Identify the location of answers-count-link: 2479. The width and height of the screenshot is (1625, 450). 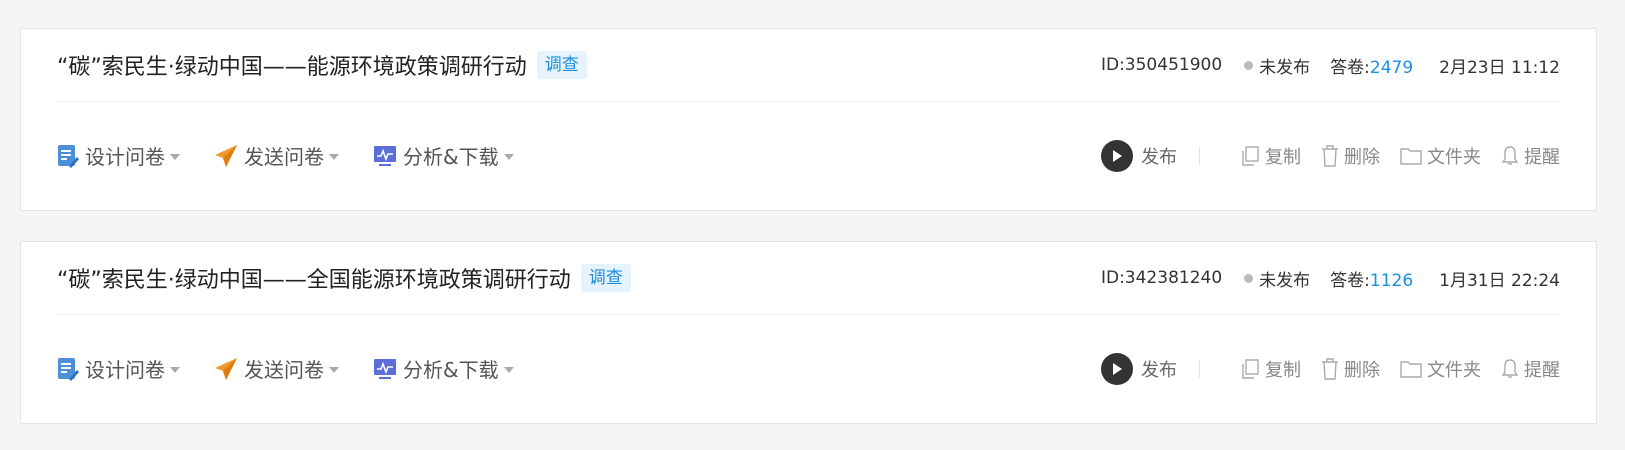
(1391, 68).